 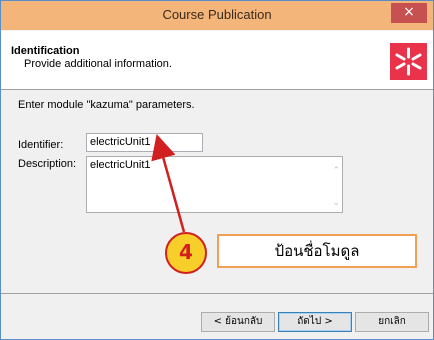 I want to click on callout-arrow, so click(x=168, y=183).